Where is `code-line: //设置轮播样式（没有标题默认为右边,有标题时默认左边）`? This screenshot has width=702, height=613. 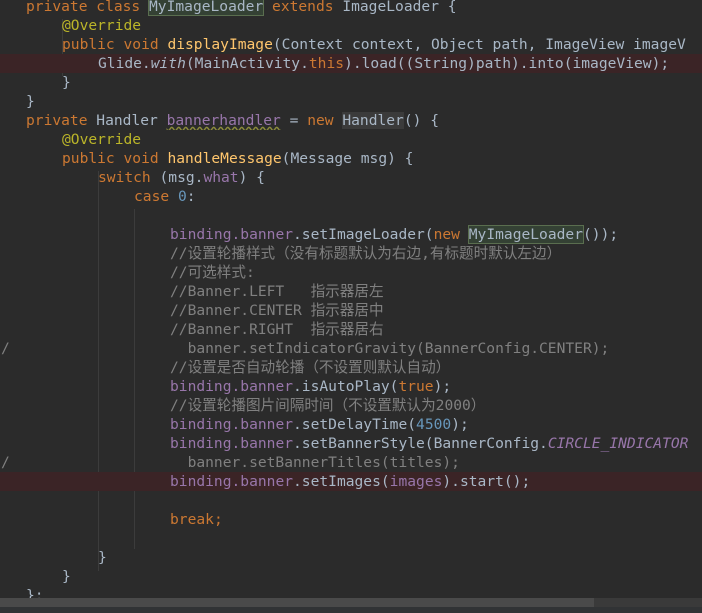
code-line: //设置轮播样式（没有标题默认为右边,有标题时默认左边） is located at coordinates (351, 253).